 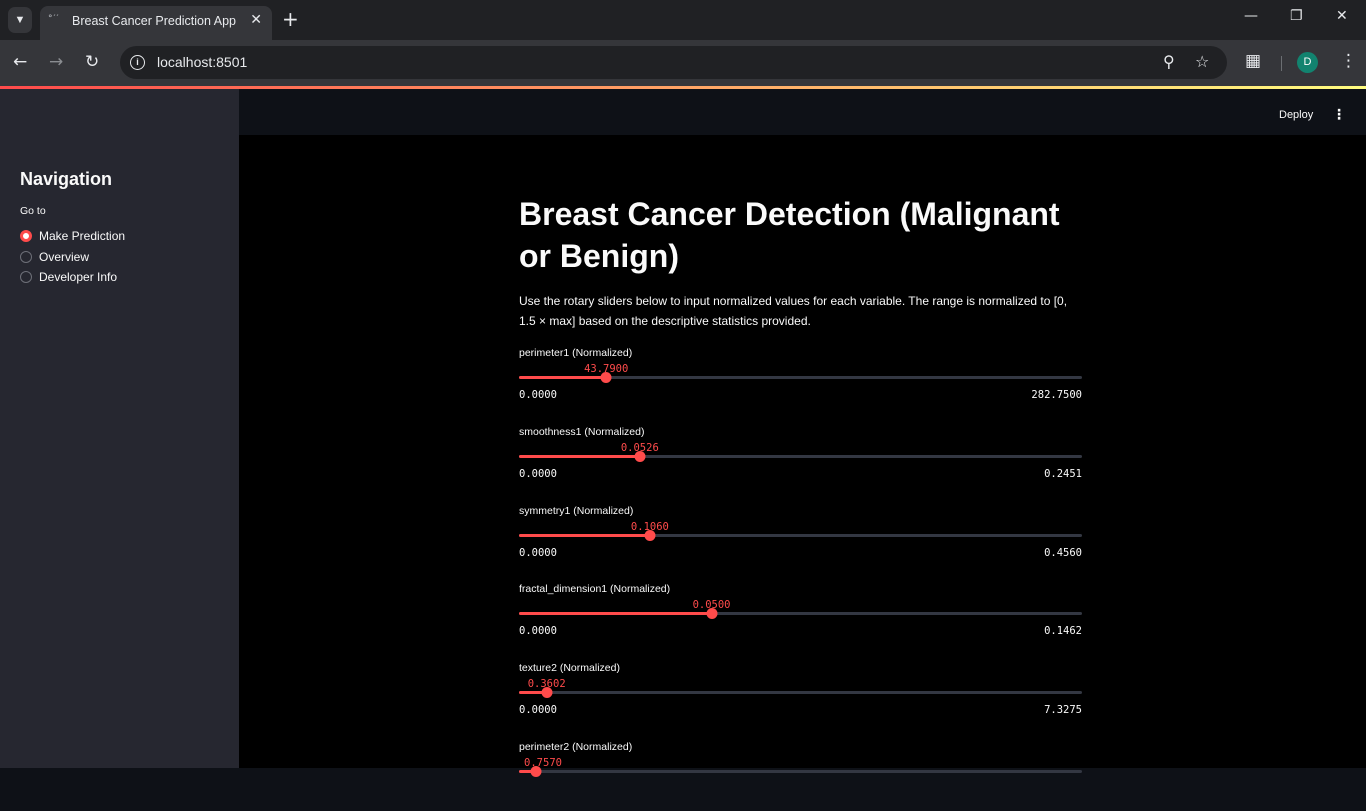 I want to click on normalized-slider: symmetry1 (Normalized) 0.1060 0.0000 0.4560, so click(x=800, y=540).